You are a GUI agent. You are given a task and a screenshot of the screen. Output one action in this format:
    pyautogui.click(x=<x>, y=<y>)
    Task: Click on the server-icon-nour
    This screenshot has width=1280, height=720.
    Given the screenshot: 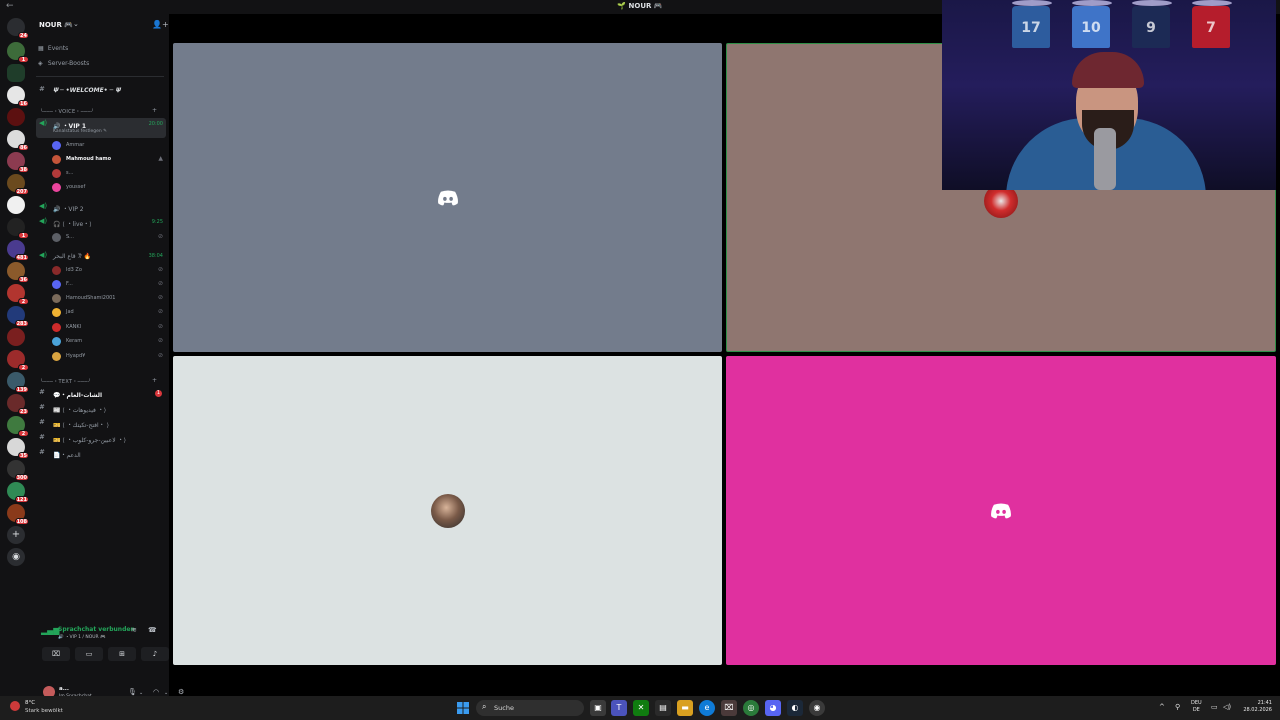 What is the action you would take?
    pyautogui.click(x=16, y=73)
    